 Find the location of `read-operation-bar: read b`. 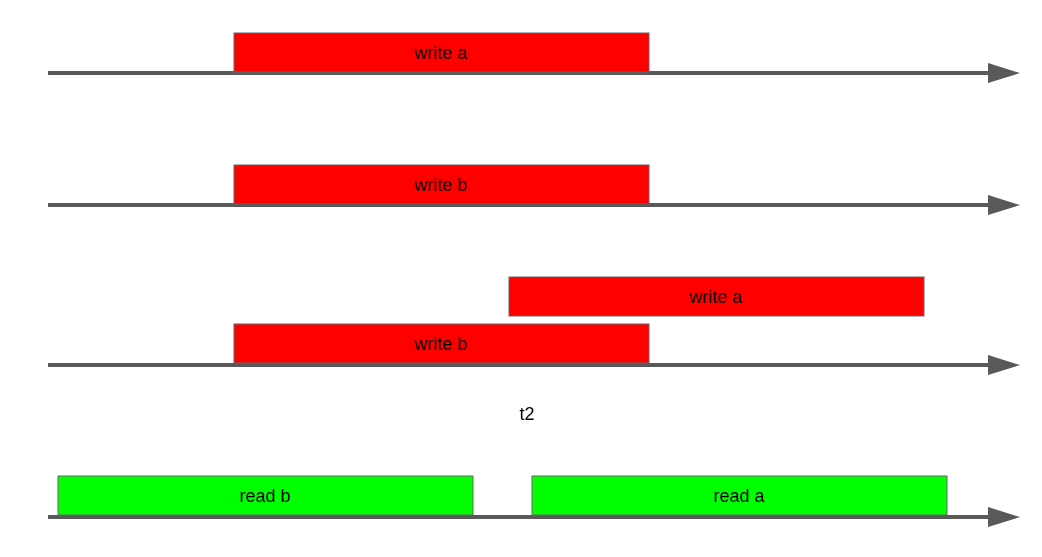

read-operation-bar: read b is located at coordinates (265, 495).